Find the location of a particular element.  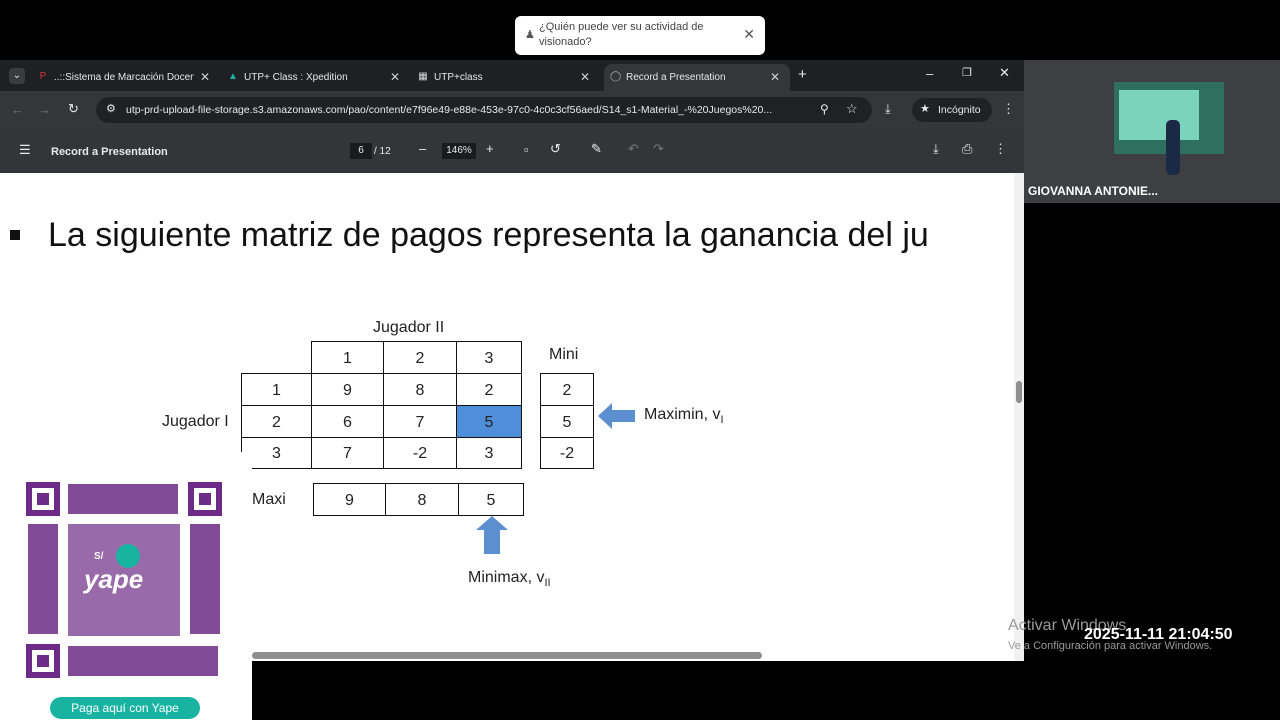

undo-icon: ↶ is located at coordinates (633, 149).